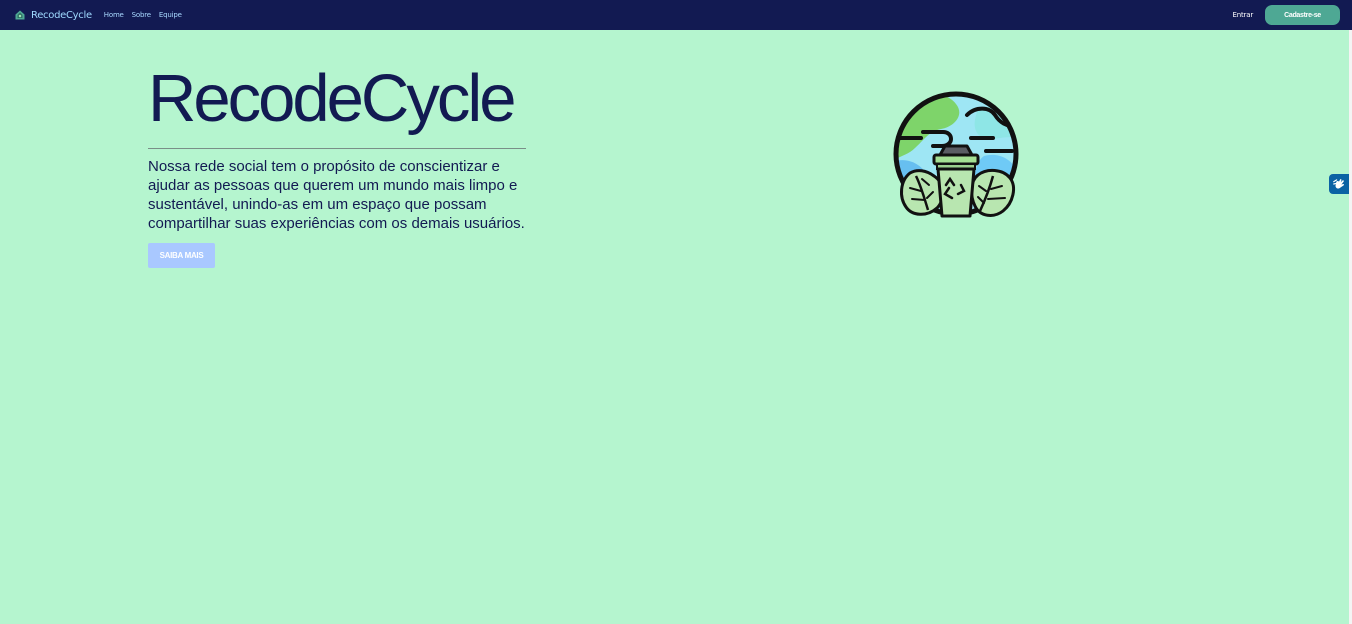 The height and width of the screenshot is (624, 1352). What do you see at coordinates (332, 98) in the screenshot?
I see `hero-title: RecodeCycle` at bounding box center [332, 98].